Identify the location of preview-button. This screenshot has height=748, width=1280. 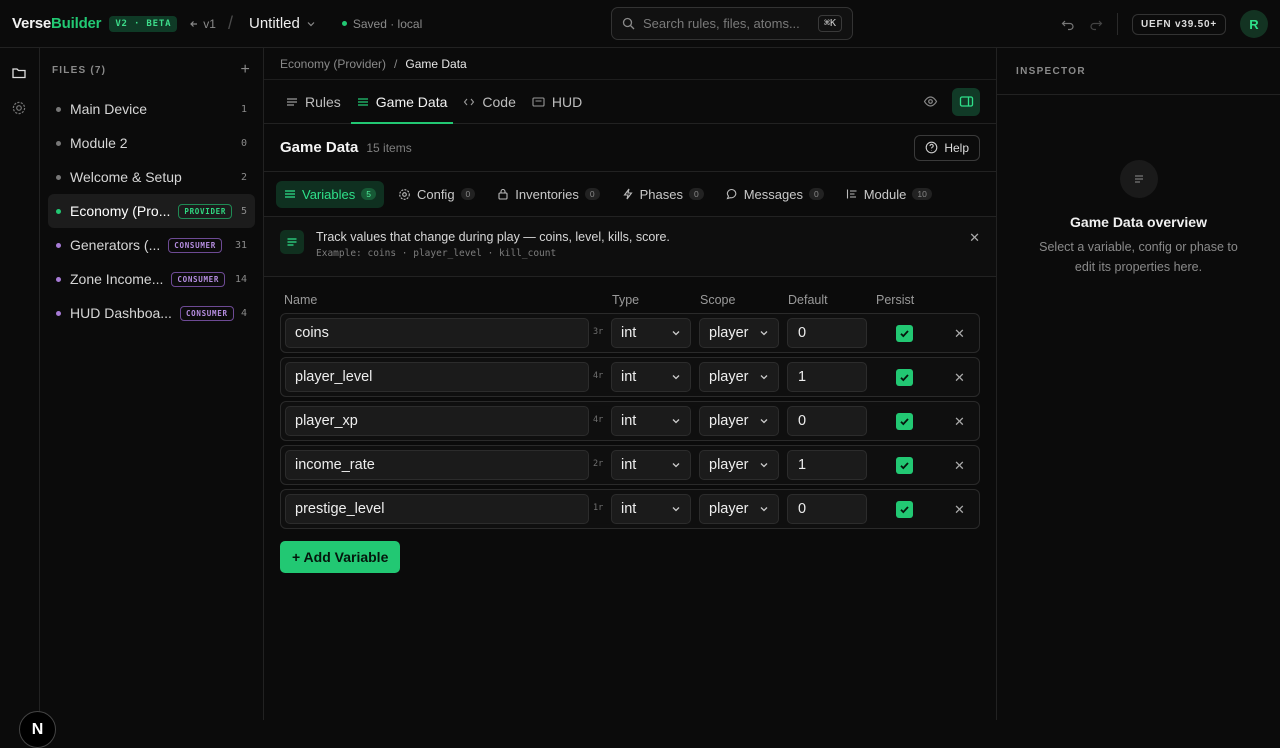
(930, 102).